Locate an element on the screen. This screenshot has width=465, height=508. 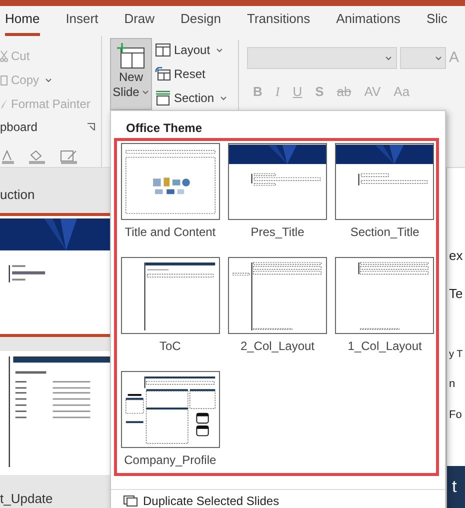
font-name-field is located at coordinates (322, 58).